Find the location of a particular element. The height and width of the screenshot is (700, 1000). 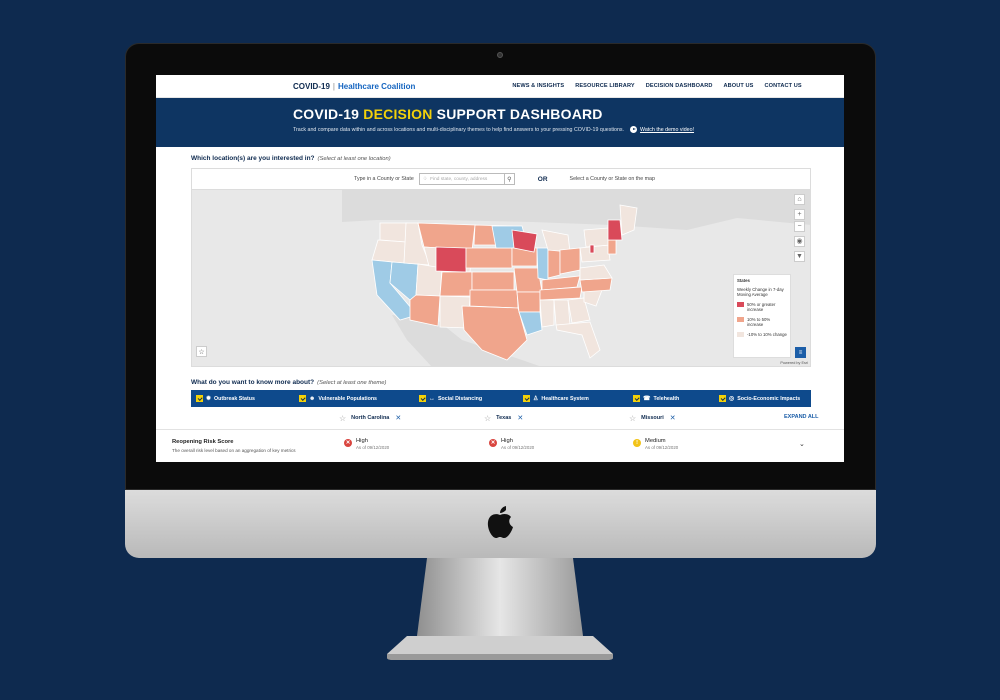

state-or is located at coordinates (389, 251).